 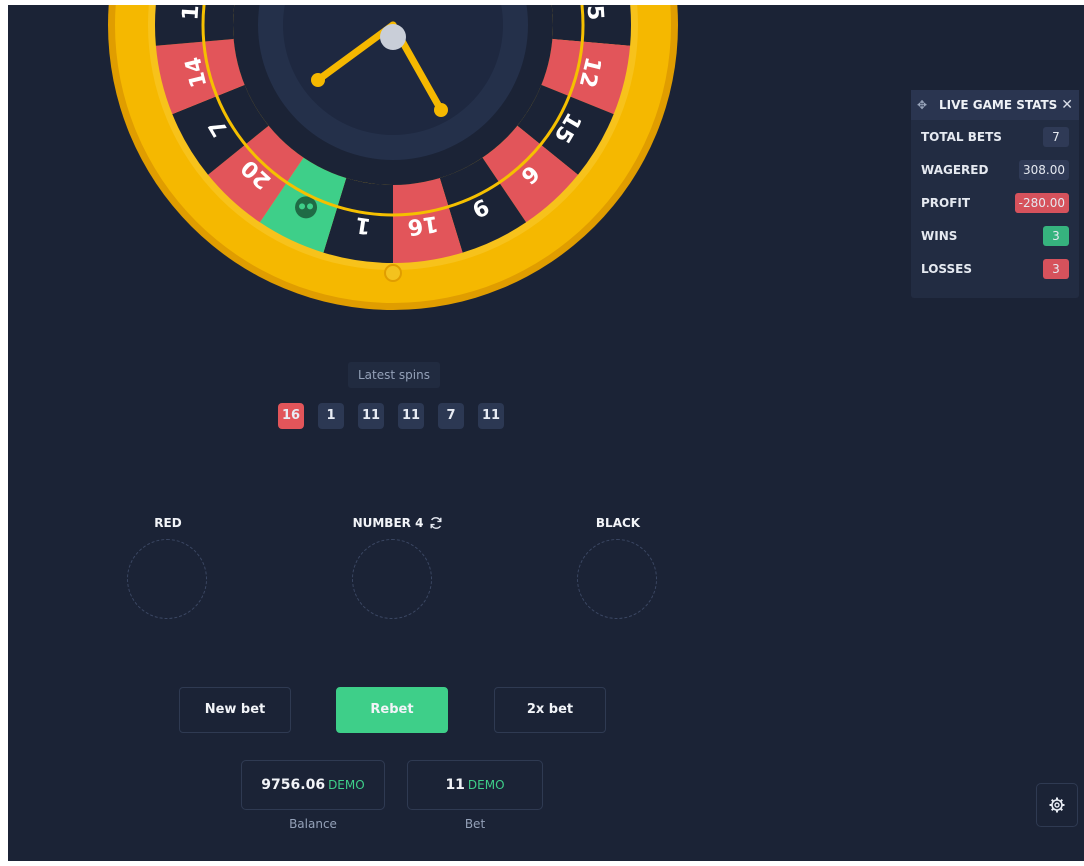 I want to click on number-bet-label: NUMBER 4, so click(x=388, y=523).